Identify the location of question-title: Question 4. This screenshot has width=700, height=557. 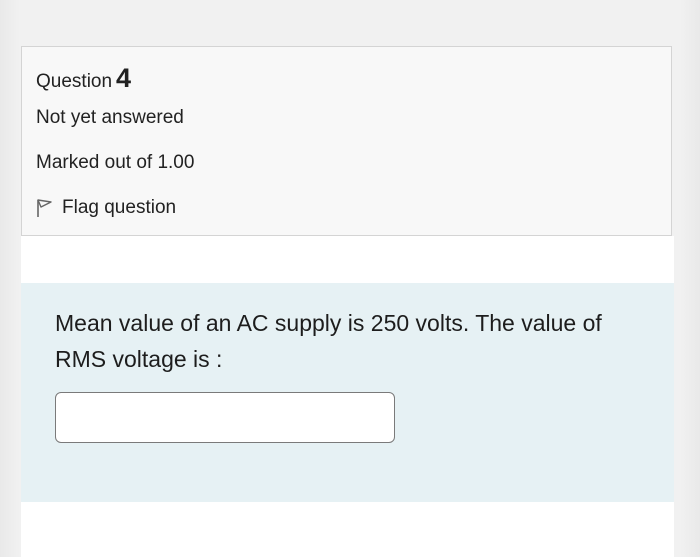
(83, 80).